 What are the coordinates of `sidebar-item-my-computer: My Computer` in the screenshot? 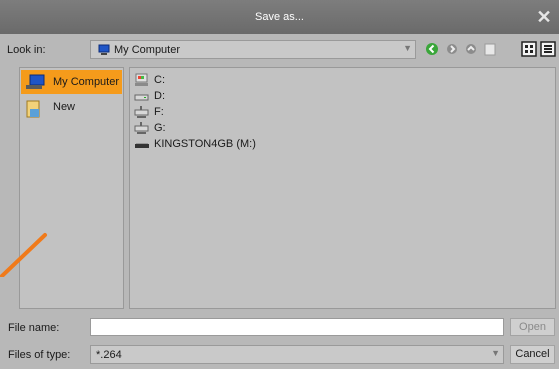 It's located at (71, 82).